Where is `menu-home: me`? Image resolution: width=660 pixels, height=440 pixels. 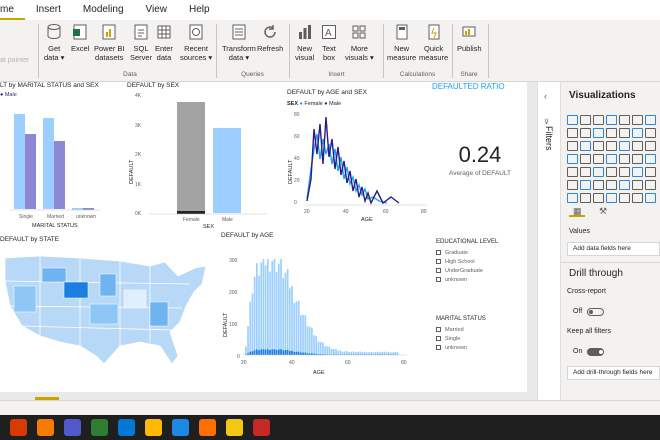
menu-home: me is located at coordinates (12, 10).